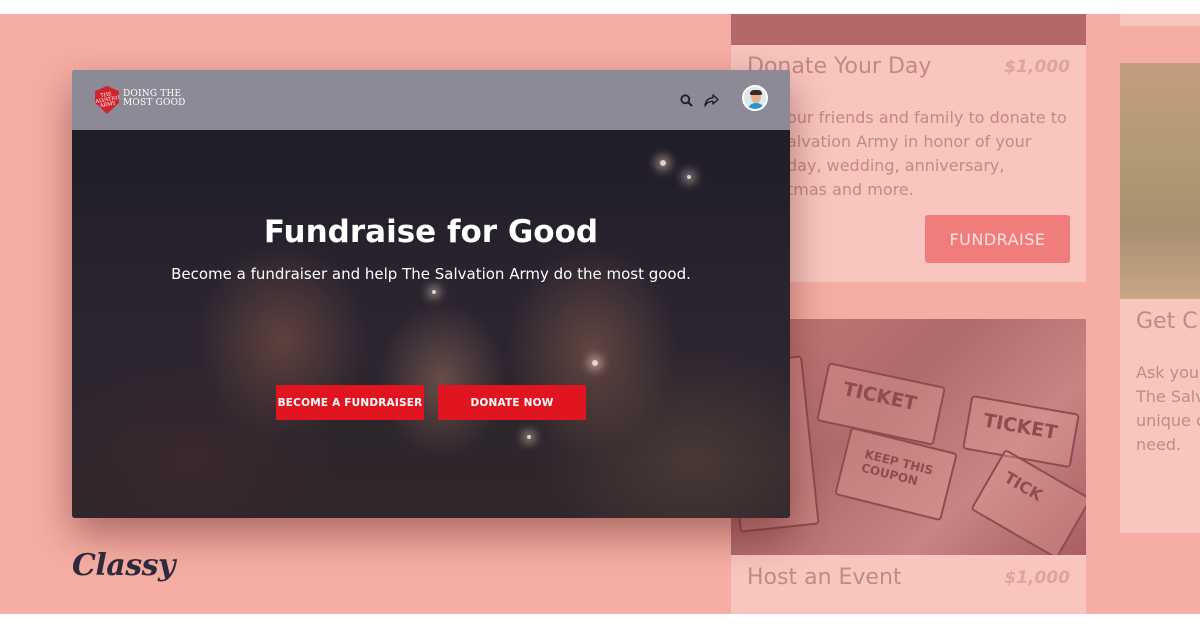 The height and width of the screenshot is (628, 1200). Describe the element at coordinates (123, 565) in the screenshot. I see `classy-logo: Classy` at that location.